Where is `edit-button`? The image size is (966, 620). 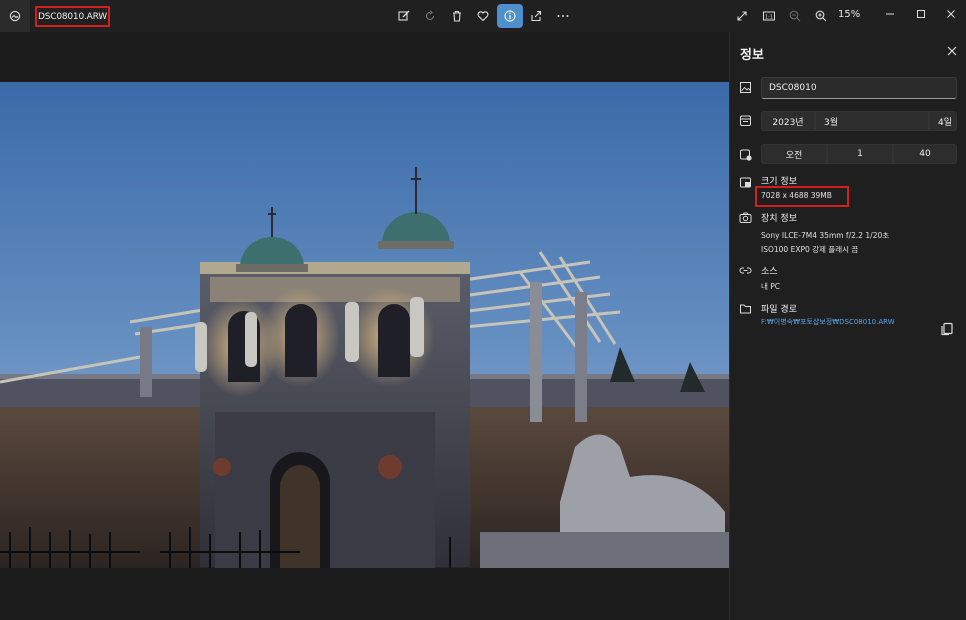
edit-button is located at coordinates (404, 16).